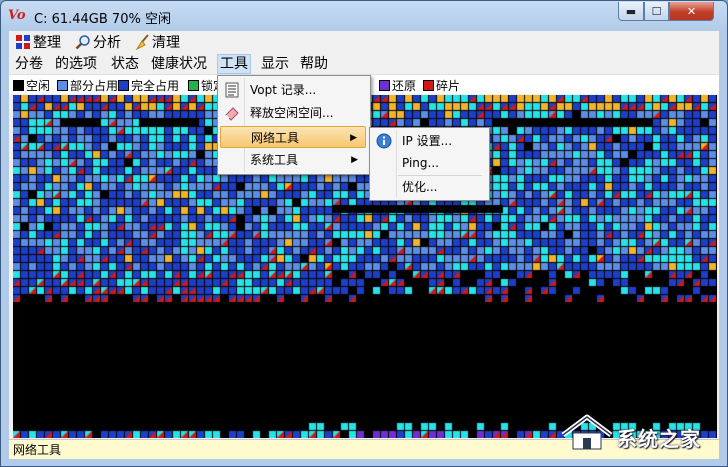 This screenshot has width=728, height=467. What do you see at coordinates (364, 16) in the screenshot?
I see `title-bar: Vo C: 61.44GB 70% 空闲 ▬ ☐ ✕` at bounding box center [364, 16].